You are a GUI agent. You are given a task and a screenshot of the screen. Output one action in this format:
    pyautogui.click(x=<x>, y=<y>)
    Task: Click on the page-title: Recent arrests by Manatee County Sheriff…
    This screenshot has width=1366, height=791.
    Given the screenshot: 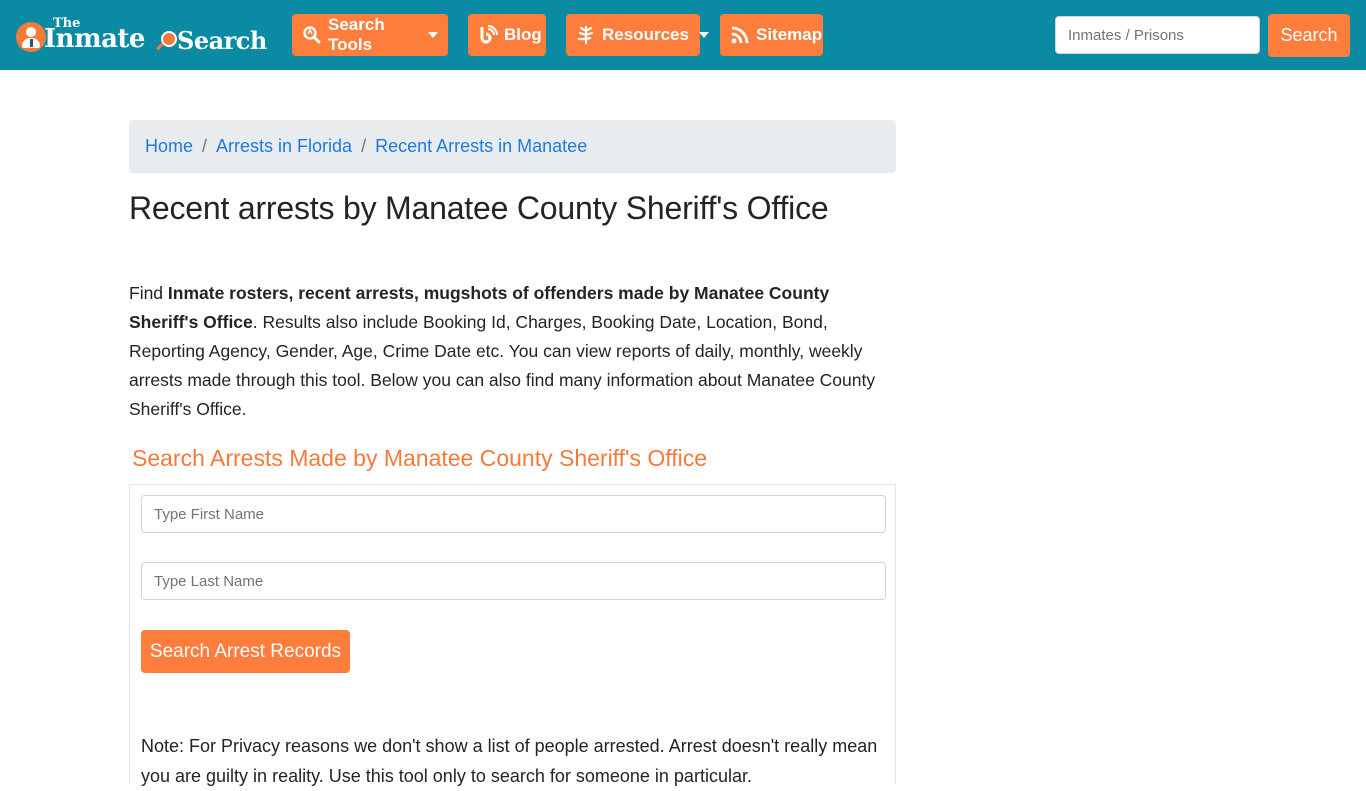 What is the action you would take?
    pyautogui.click(x=479, y=208)
    